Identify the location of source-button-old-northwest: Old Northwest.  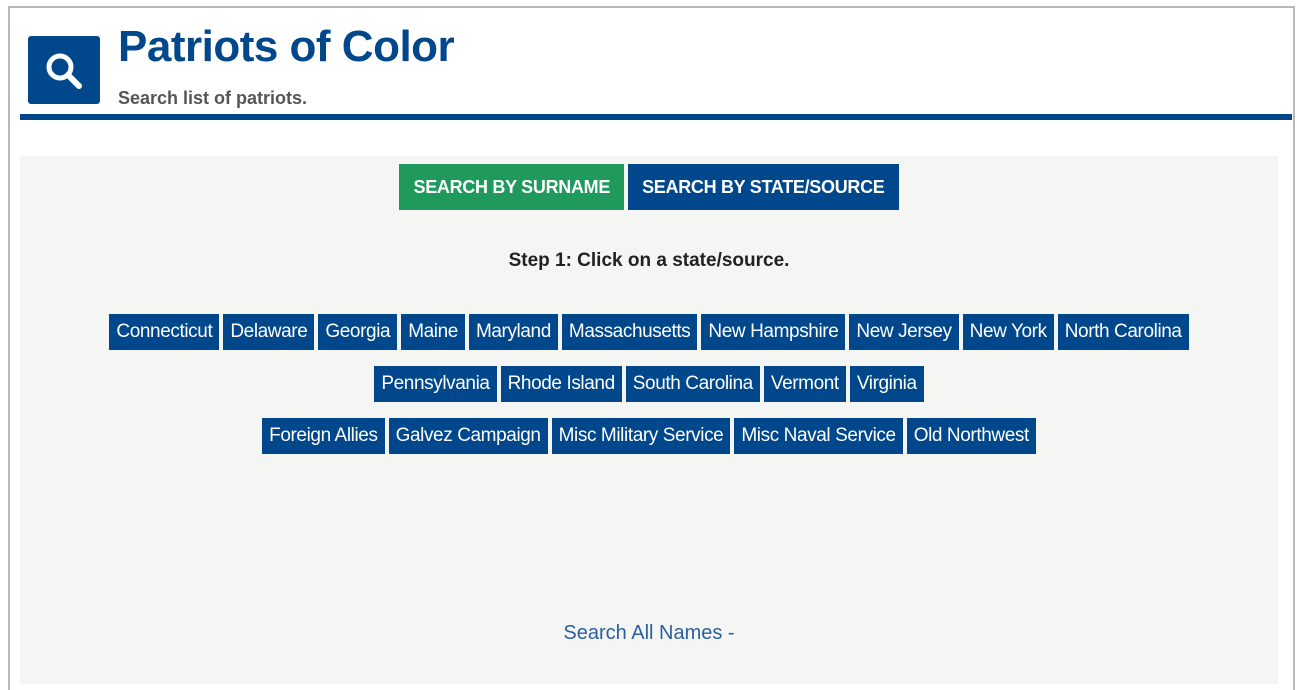
(971, 436).